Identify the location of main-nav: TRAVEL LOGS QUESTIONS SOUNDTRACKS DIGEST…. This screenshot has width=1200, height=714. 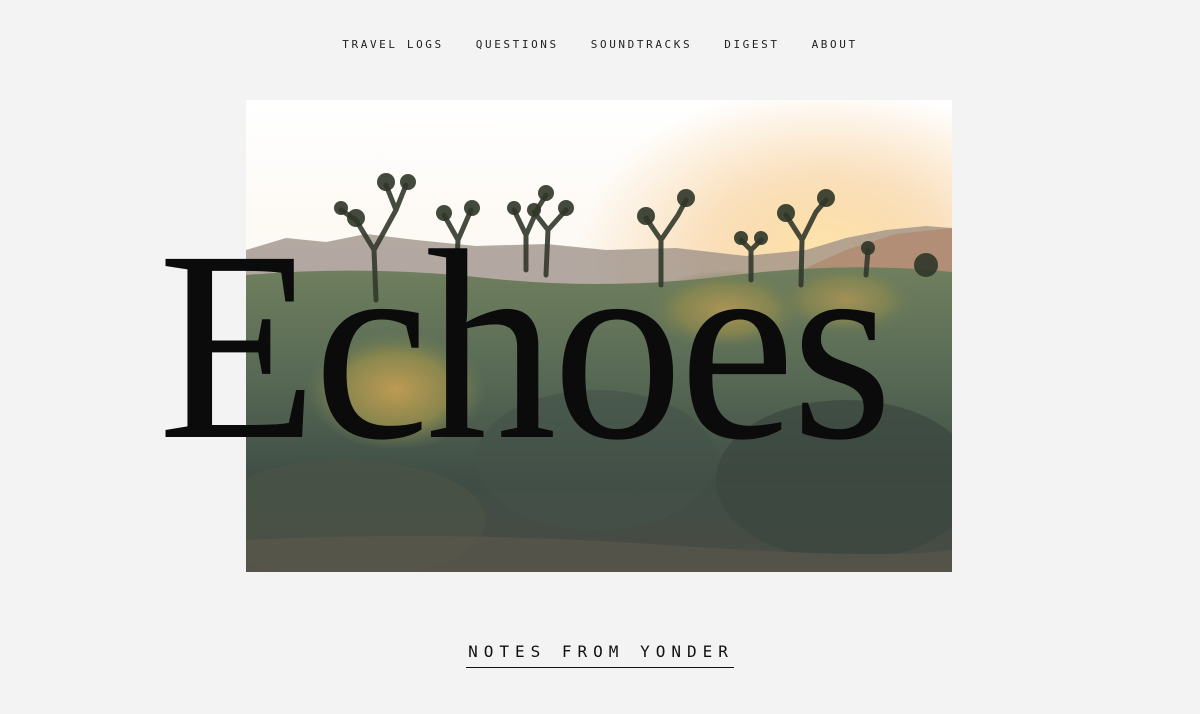
(600, 44).